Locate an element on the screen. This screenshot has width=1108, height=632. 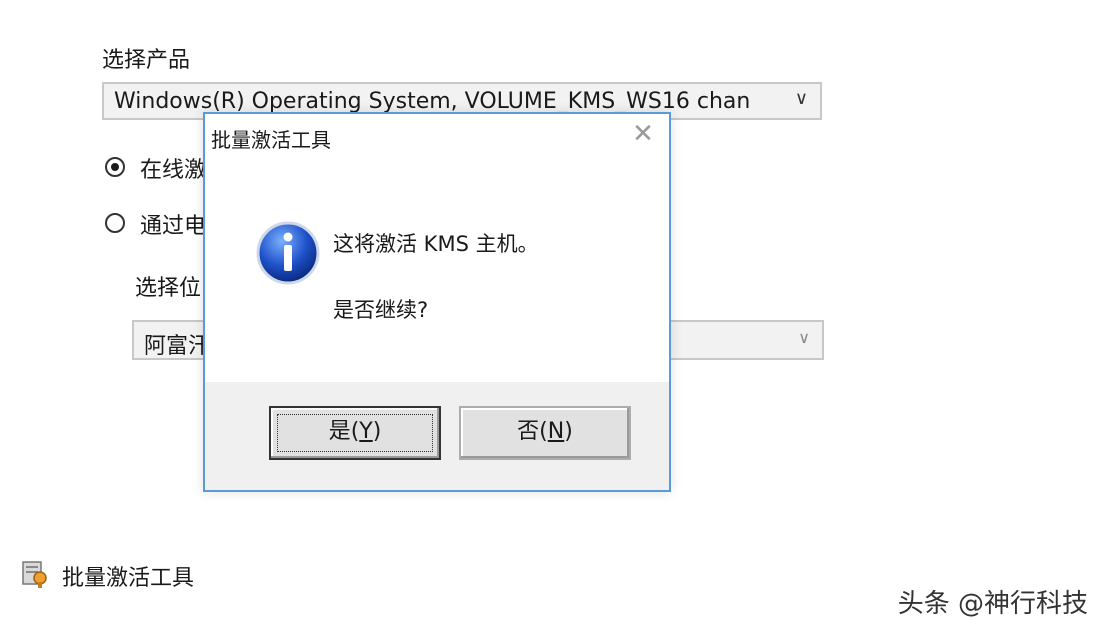
footer-tool-label: 批量激活工具 is located at coordinates (128, 578).